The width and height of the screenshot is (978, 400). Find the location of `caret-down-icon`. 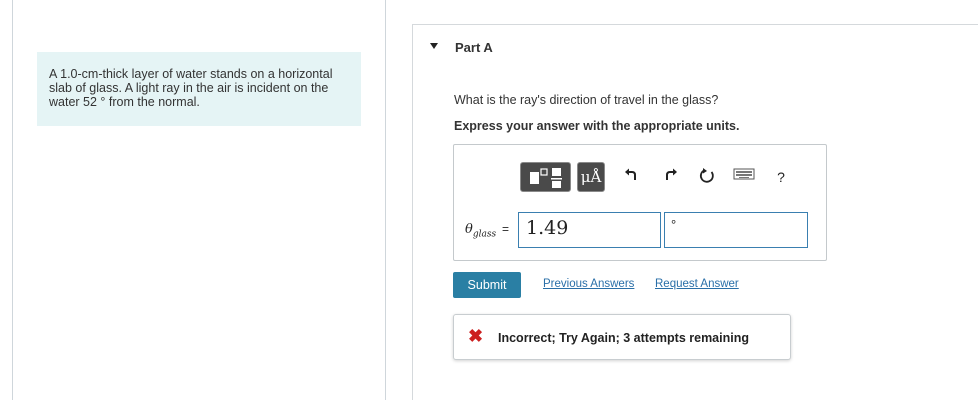

caret-down-icon is located at coordinates (434, 46).